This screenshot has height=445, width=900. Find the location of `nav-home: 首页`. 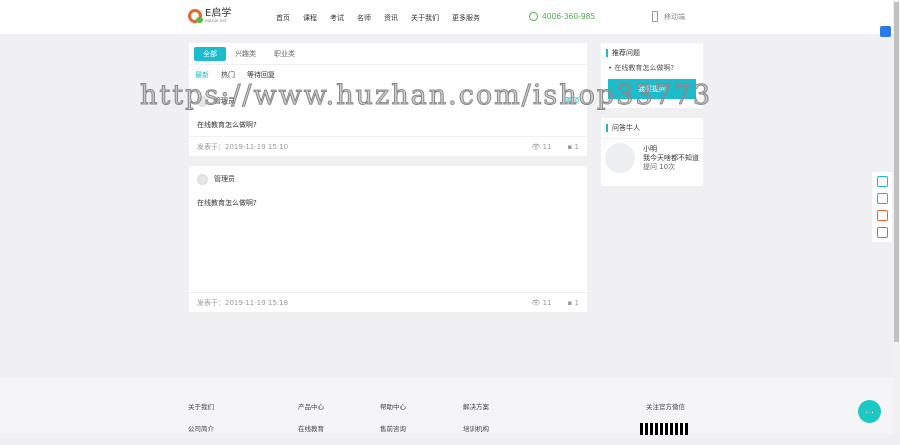

nav-home: 首页 is located at coordinates (283, 18).